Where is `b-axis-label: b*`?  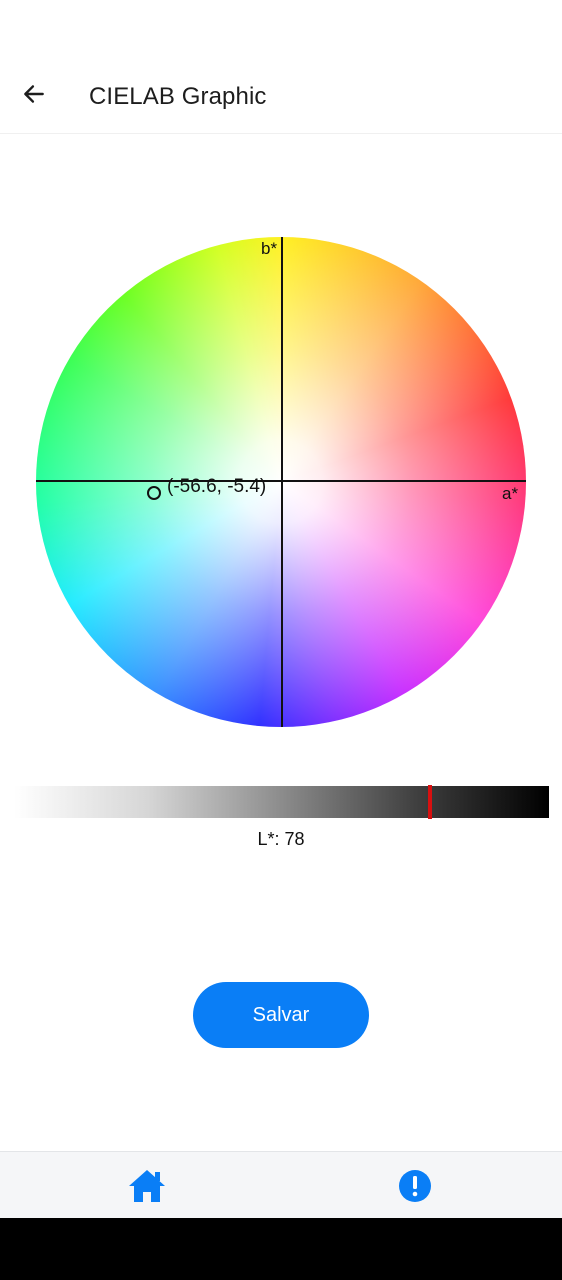
b-axis-label: b* is located at coordinates (269, 248).